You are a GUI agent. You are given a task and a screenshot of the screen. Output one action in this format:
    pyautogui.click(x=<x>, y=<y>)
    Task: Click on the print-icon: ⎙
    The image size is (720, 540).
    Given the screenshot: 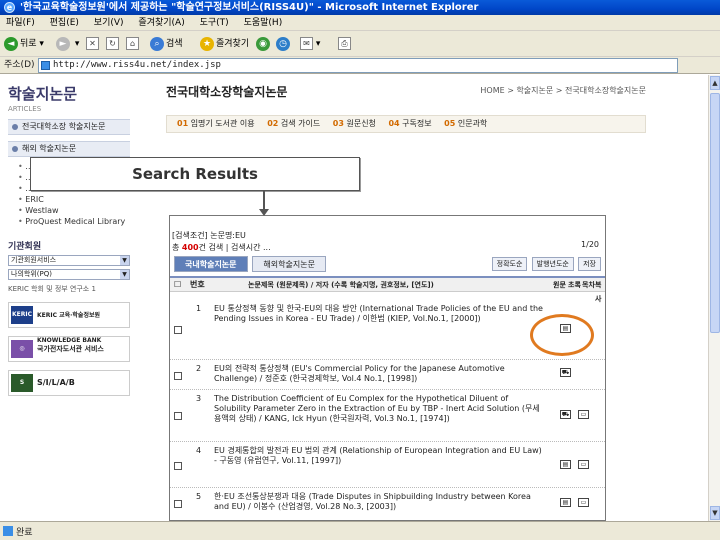 What is the action you would take?
    pyautogui.click(x=344, y=43)
    